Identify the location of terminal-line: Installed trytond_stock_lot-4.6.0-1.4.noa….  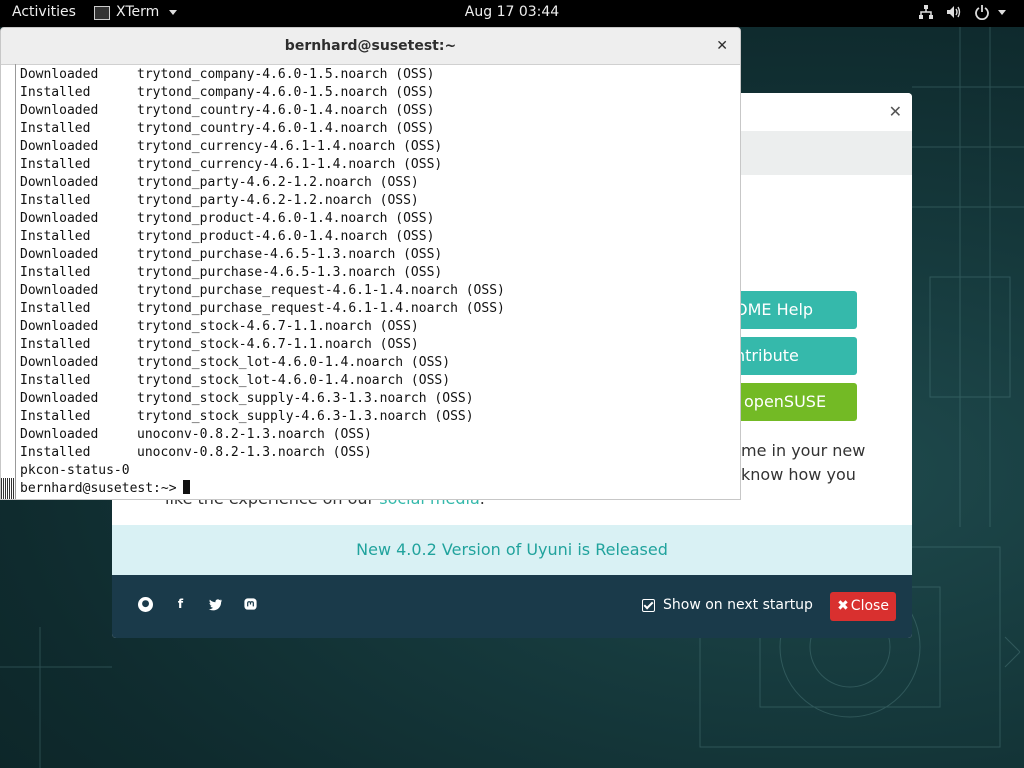
(262, 381).